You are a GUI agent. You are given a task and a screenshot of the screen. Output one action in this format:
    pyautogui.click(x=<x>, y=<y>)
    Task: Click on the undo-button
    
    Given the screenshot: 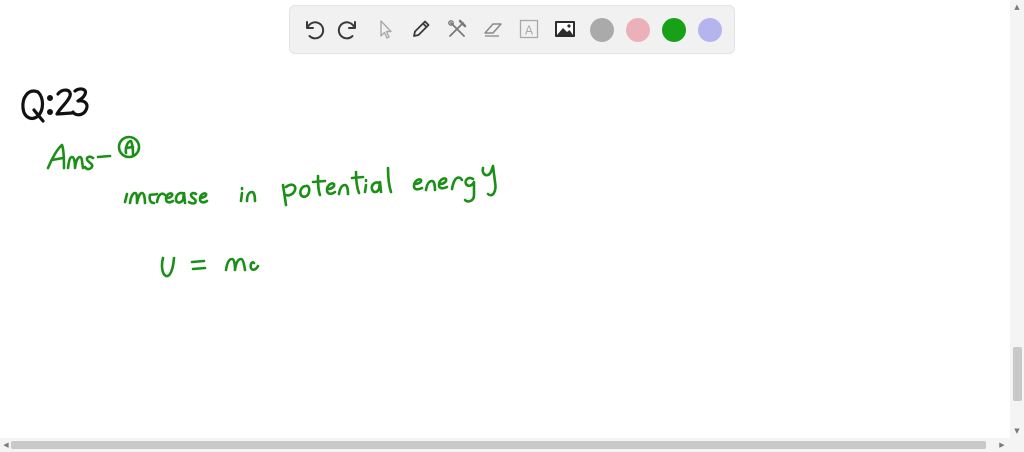 What is the action you would take?
    pyautogui.click(x=313, y=29)
    